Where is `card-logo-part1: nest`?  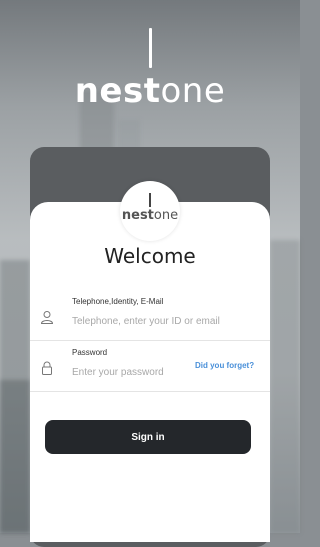 card-logo-part1: nest is located at coordinates (137, 215).